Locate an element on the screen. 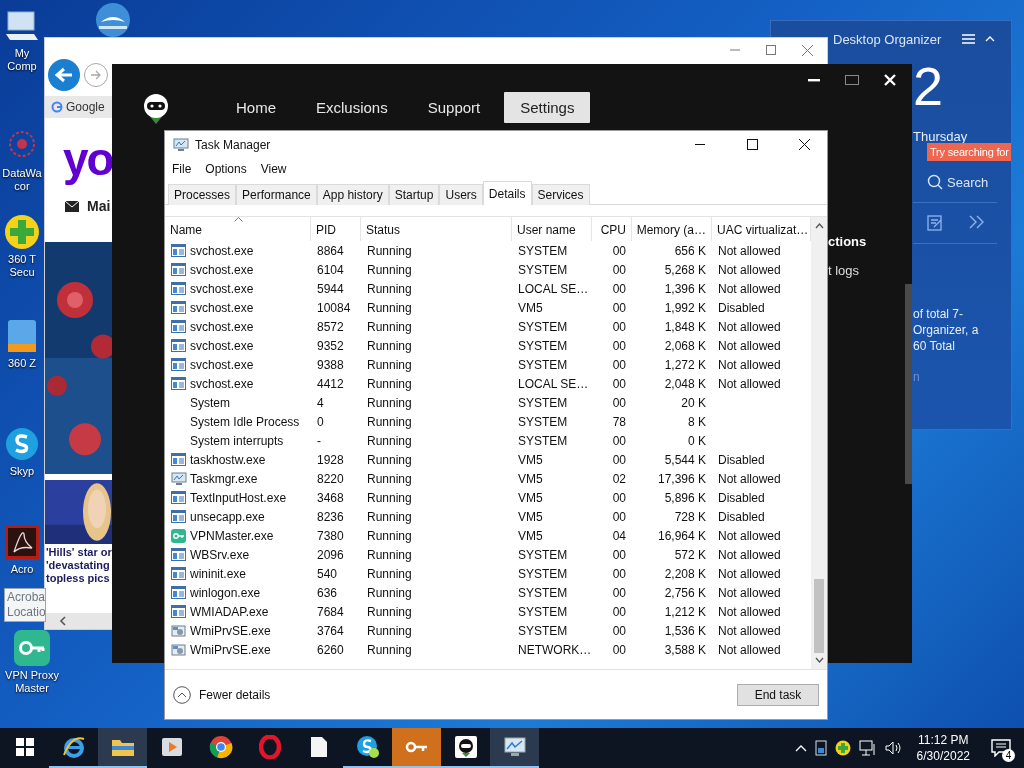 The height and width of the screenshot is (768, 1024). table-cell-text: 1,272 K is located at coordinates (685, 364).